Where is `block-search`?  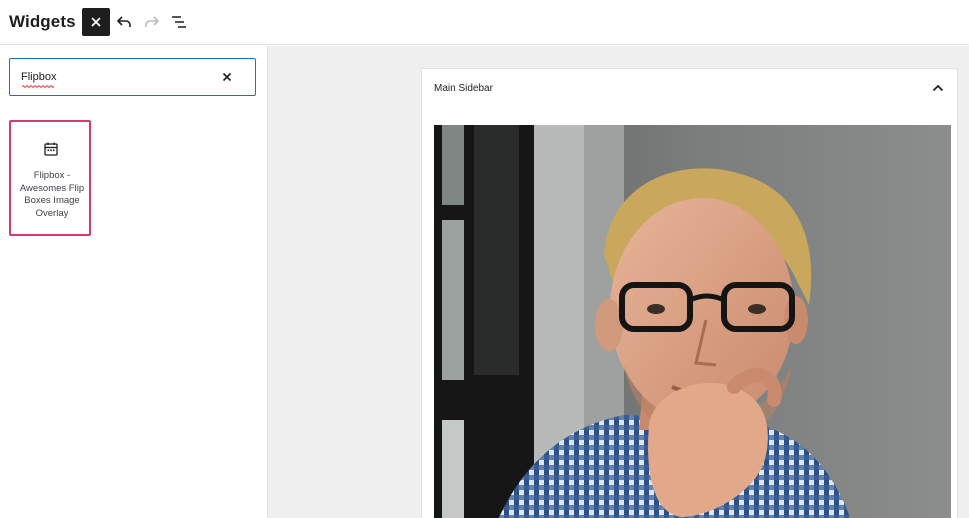
block-search is located at coordinates (132, 77).